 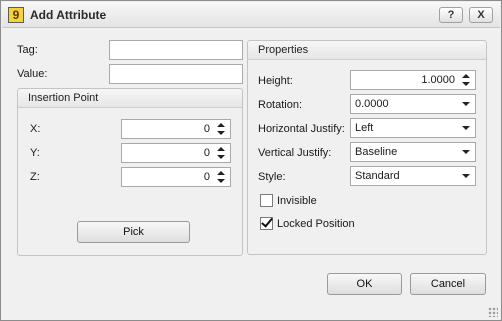 I want to click on height-spinner: 1.0000, so click(x=413, y=80).